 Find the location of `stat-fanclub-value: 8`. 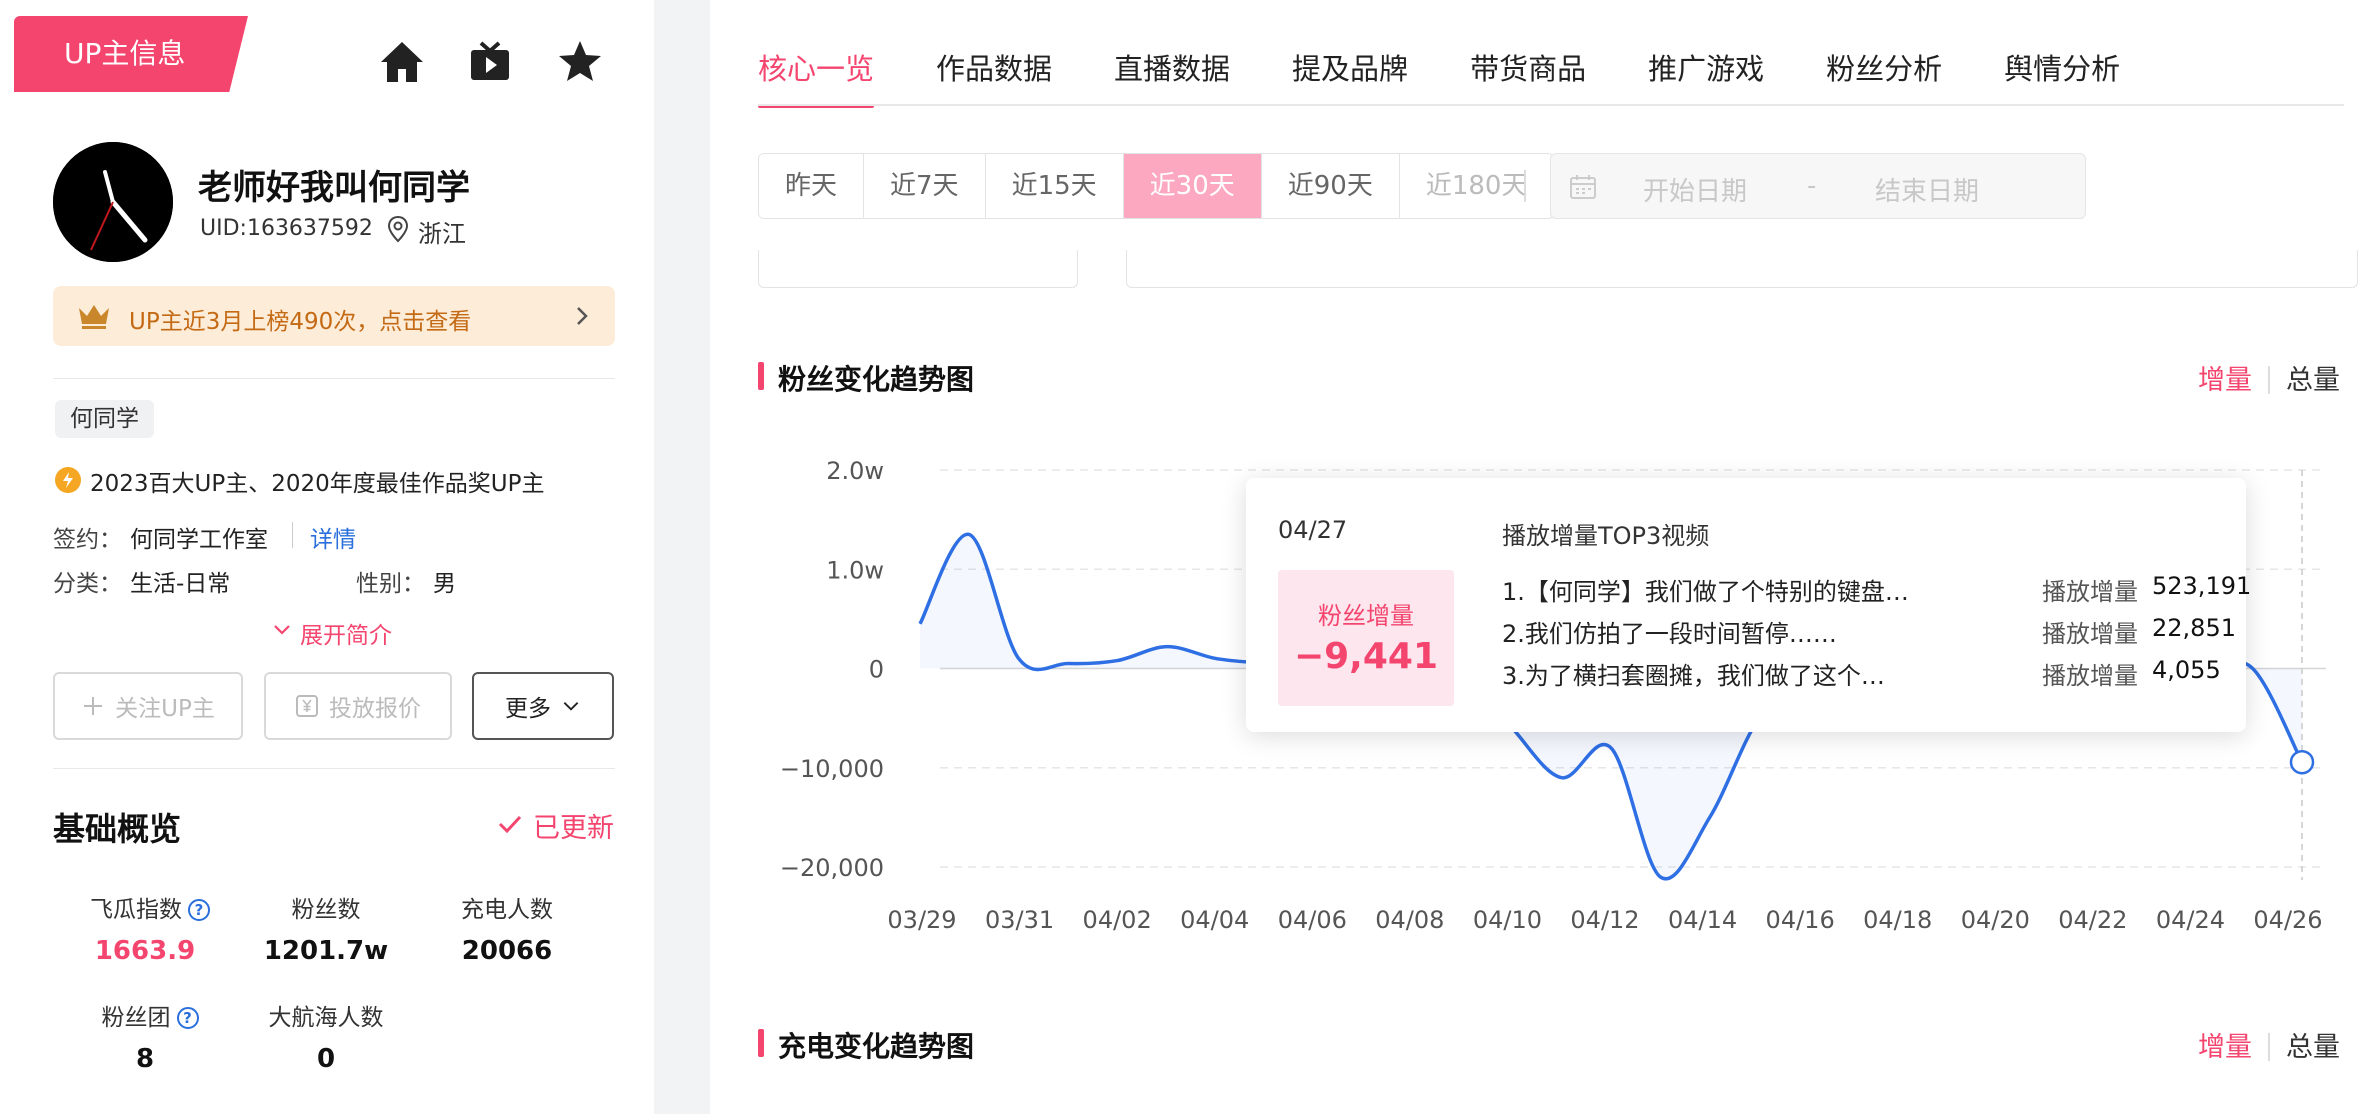

stat-fanclub-value: 8 is located at coordinates (145, 1059).